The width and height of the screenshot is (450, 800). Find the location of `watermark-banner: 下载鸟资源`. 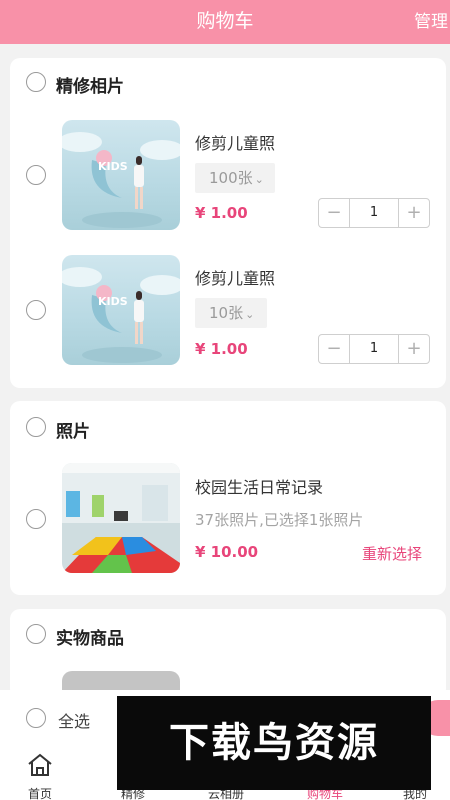

watermark-banner: 下载鸟资源 is located at coordinates (274, 743).